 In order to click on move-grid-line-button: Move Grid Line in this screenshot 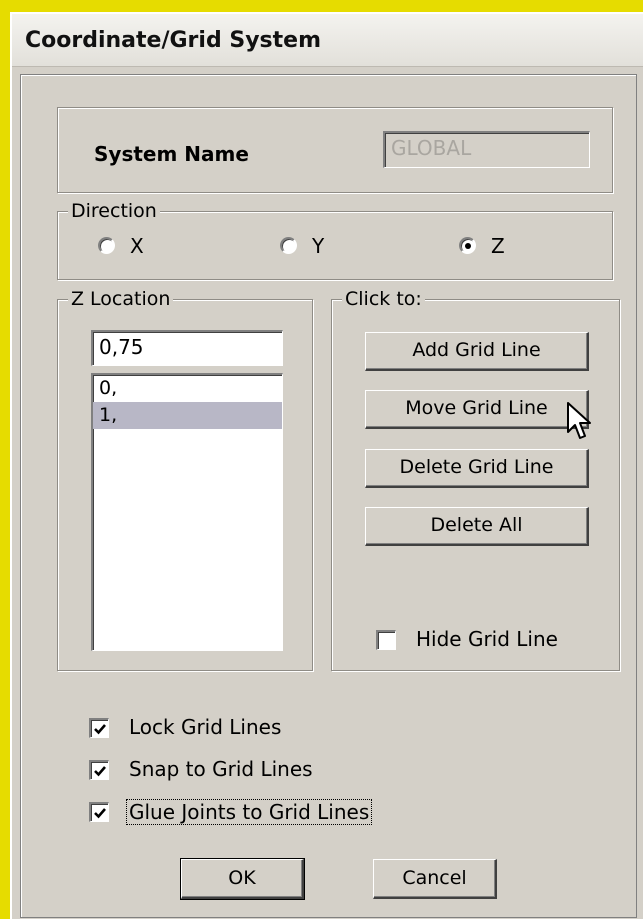, I will do `click(477, 409)`.